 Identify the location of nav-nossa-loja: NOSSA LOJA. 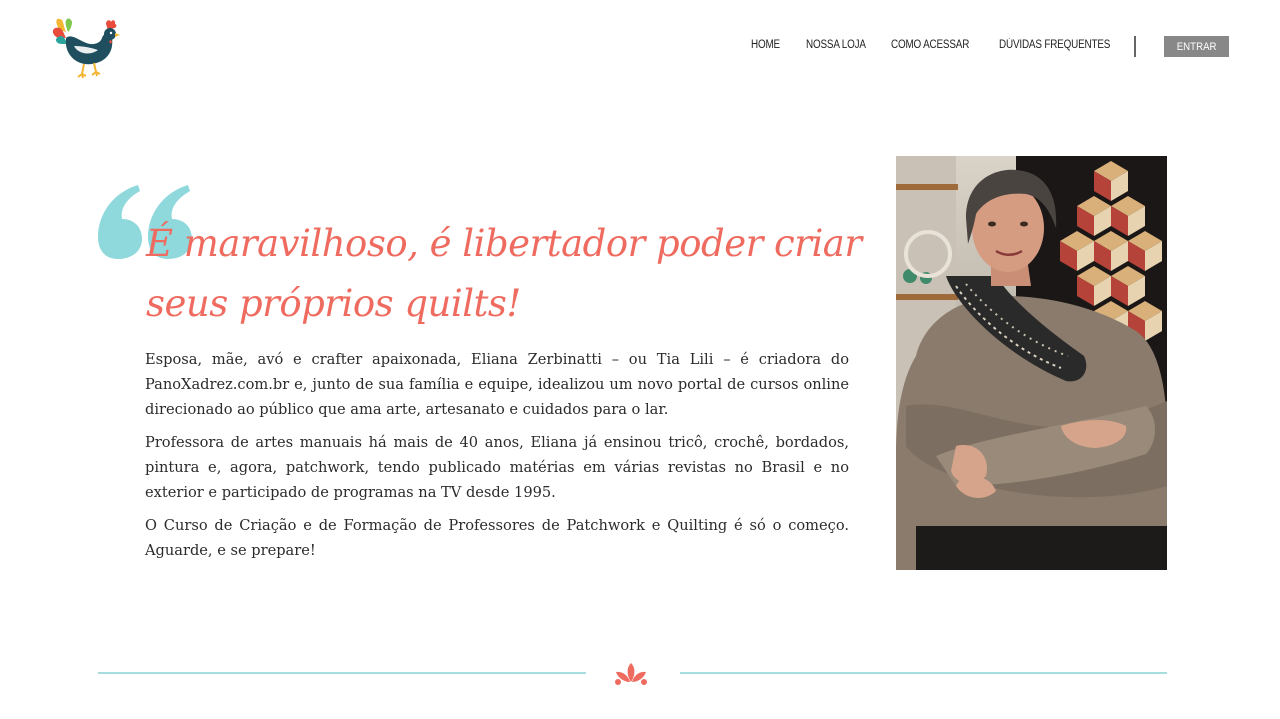
(836, 45).